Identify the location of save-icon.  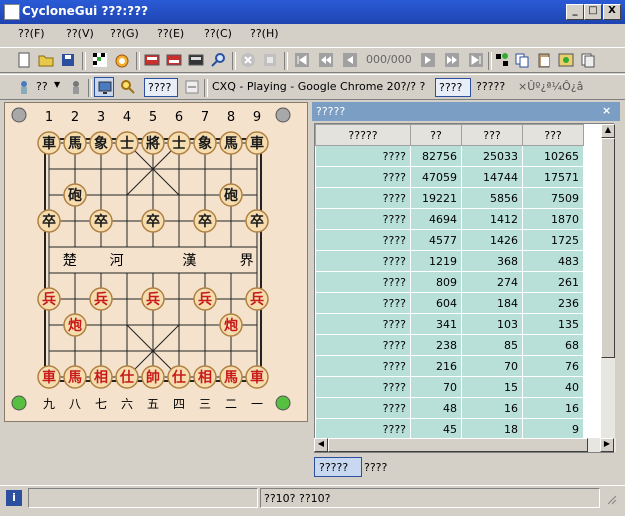
(68, 60).